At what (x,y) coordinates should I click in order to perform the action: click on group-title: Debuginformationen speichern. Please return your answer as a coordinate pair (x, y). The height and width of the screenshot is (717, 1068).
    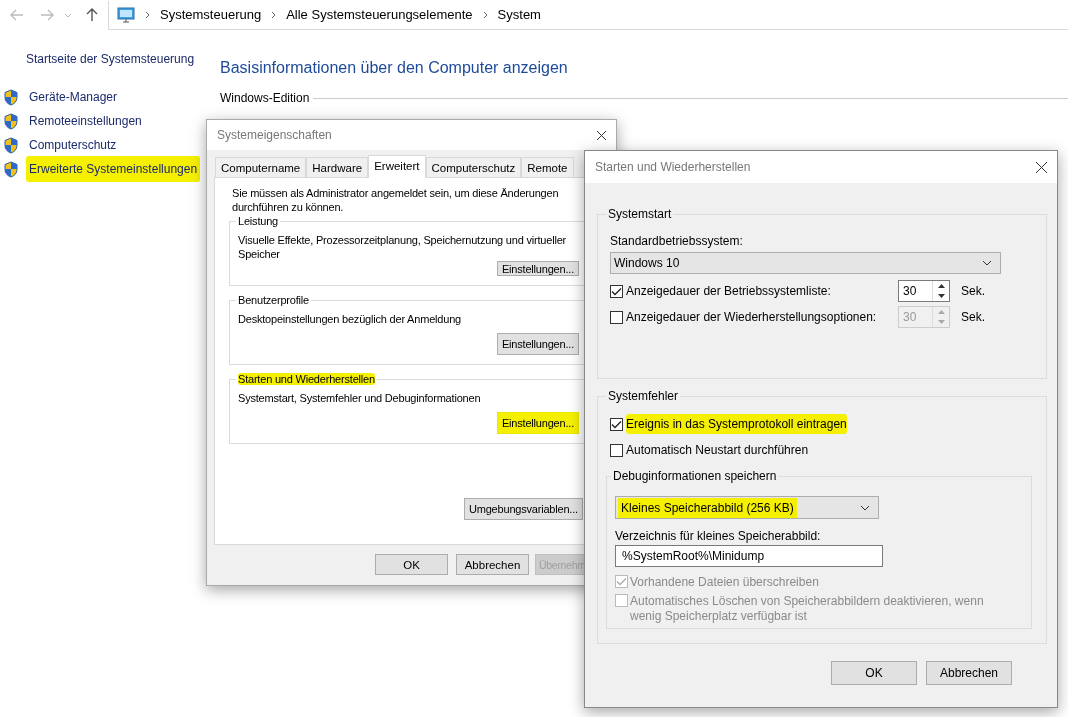
    Looking at the image, I should click on (695, 476).